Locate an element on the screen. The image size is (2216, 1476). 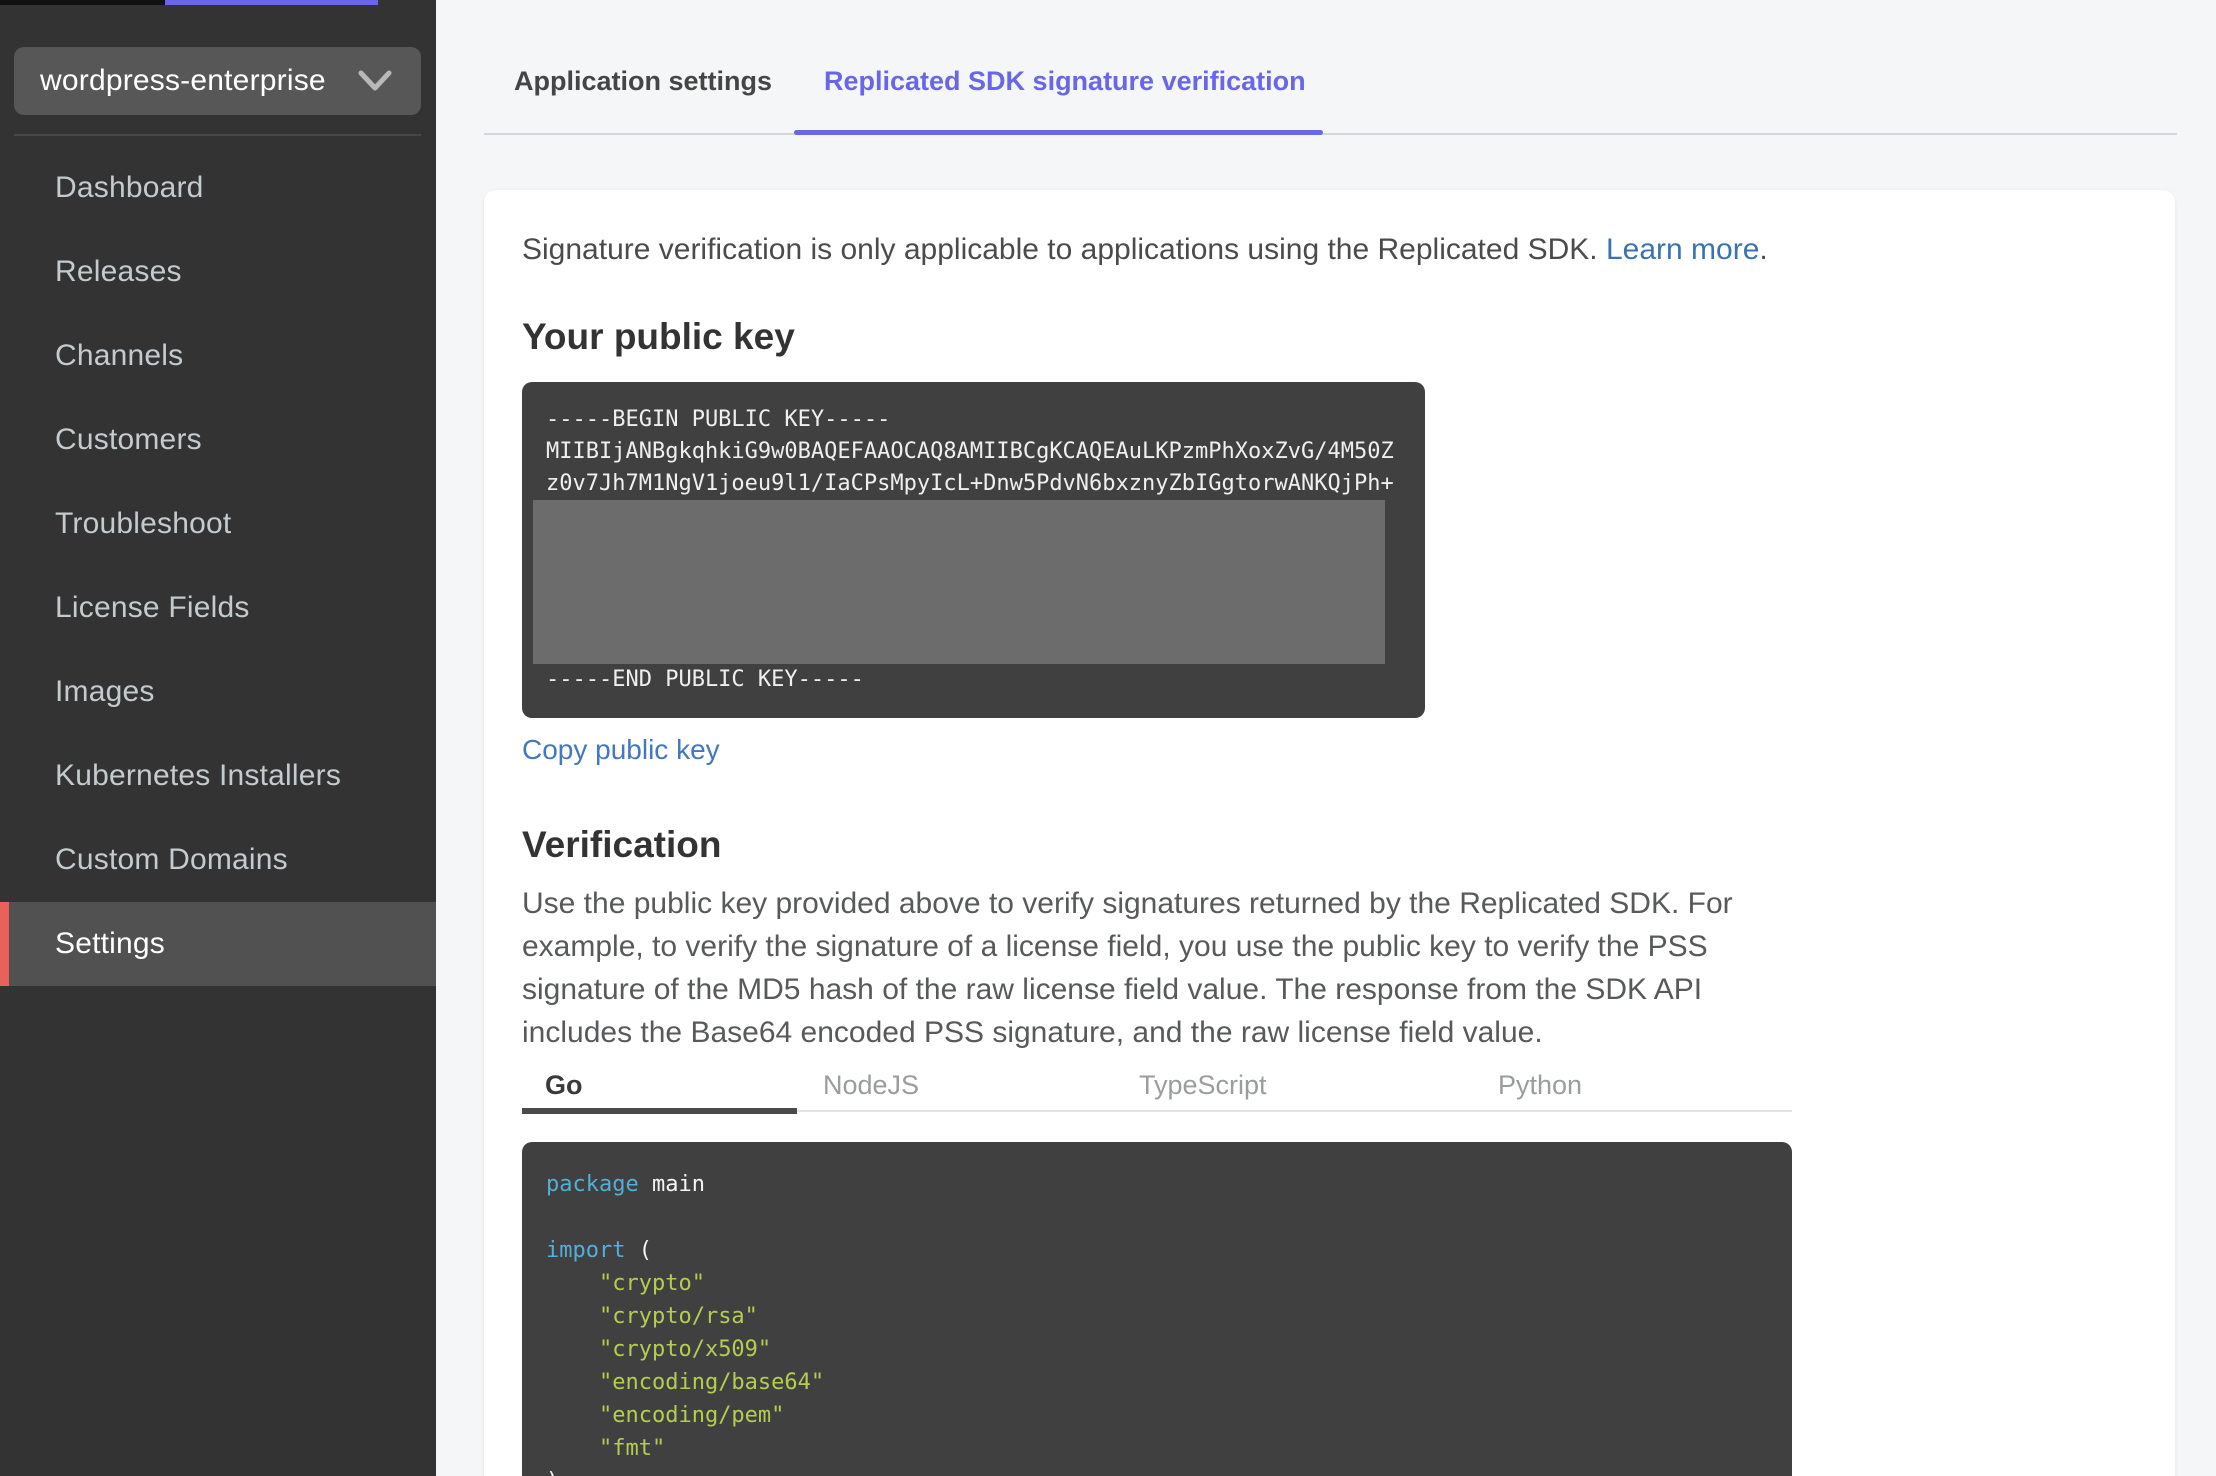
code-token-kw: package is located at coordinates (592, 1184).